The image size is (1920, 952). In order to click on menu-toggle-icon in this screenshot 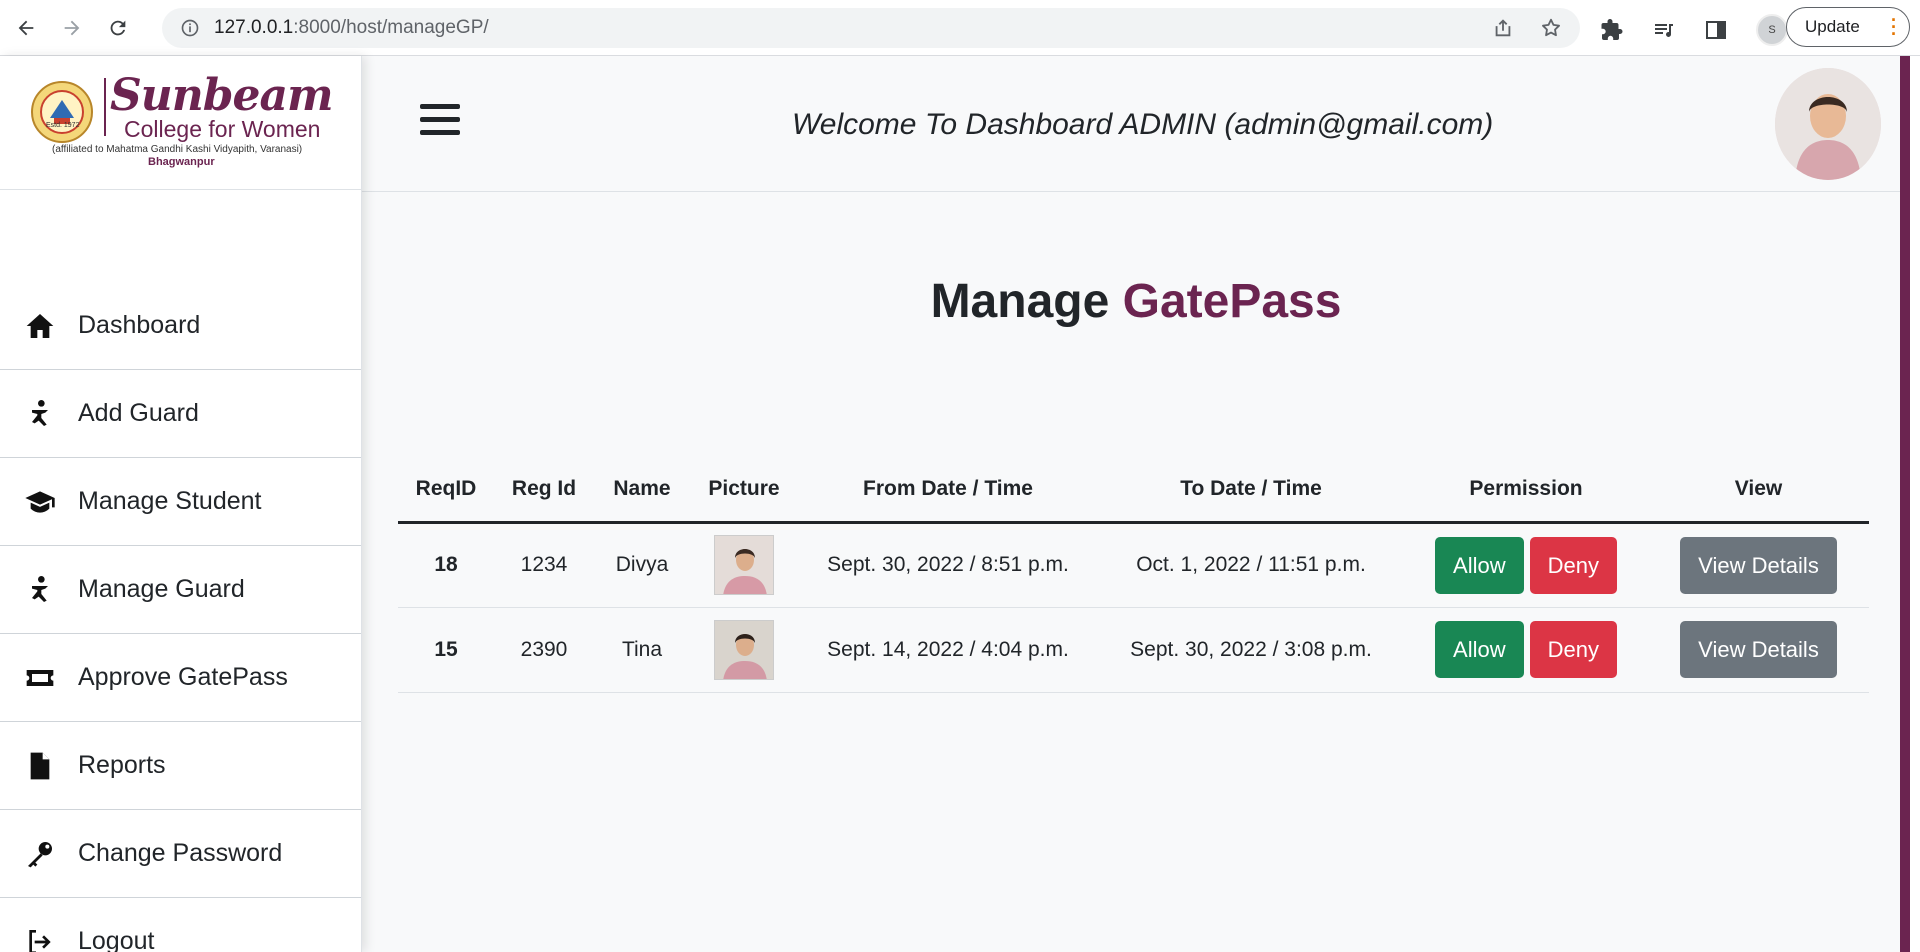, I will do `click(440, 123)`.